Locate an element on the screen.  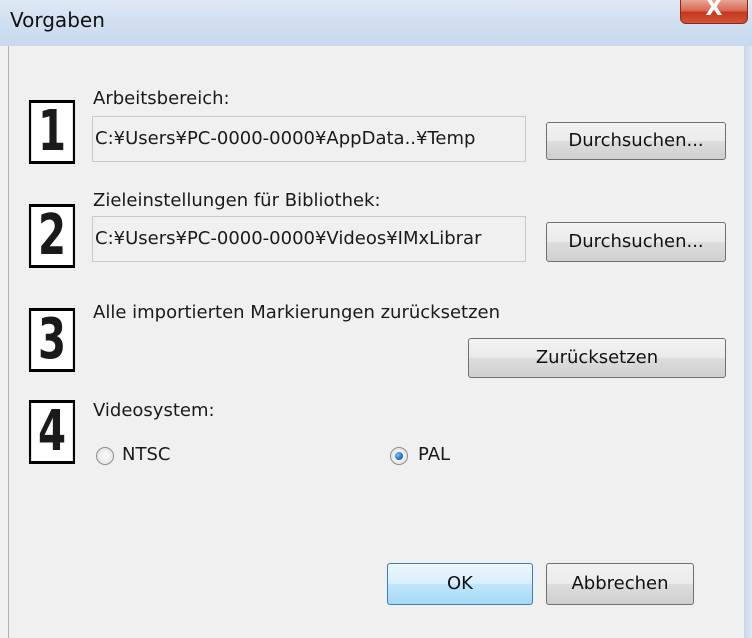
close-icon: X is located at coordinates (714, 10).